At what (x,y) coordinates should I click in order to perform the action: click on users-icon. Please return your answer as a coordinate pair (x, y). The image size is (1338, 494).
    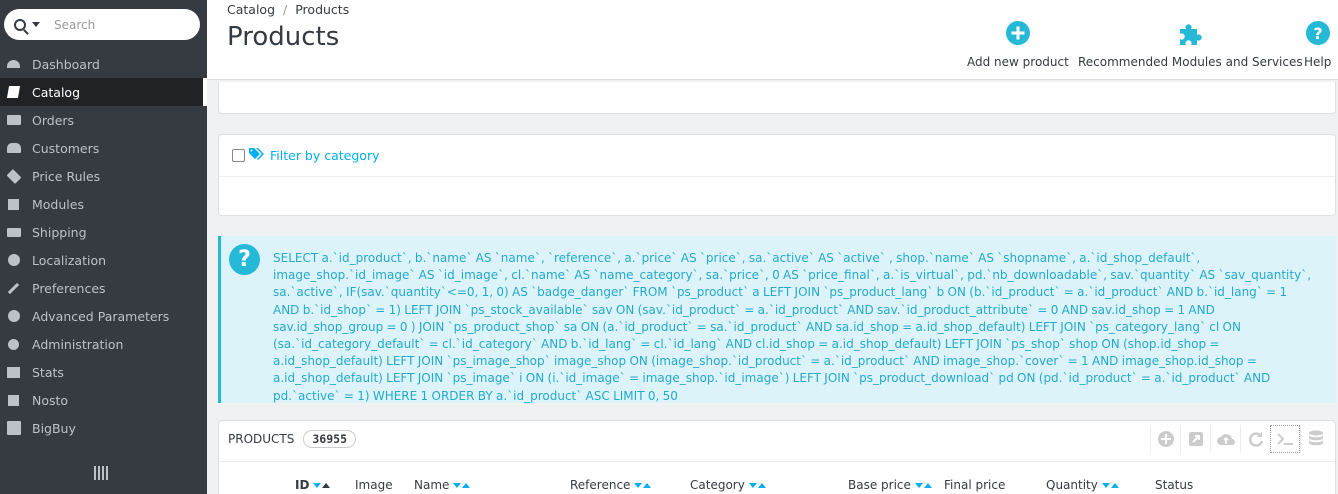
    Looking at the image, I should click on (13, 148).